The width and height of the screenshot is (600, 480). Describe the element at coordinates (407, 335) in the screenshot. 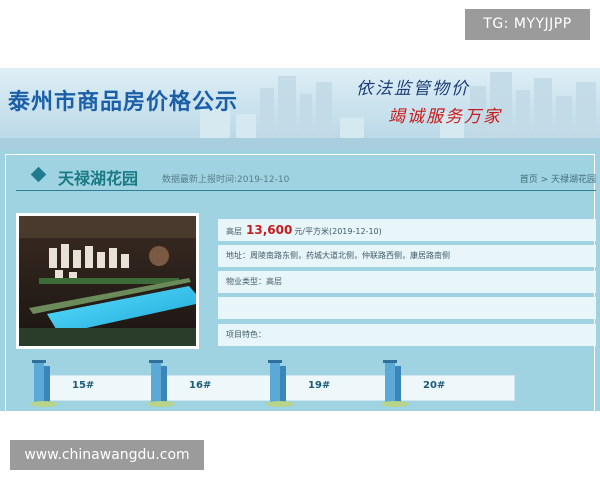

I see `features-row: 项目特色：` at that location.